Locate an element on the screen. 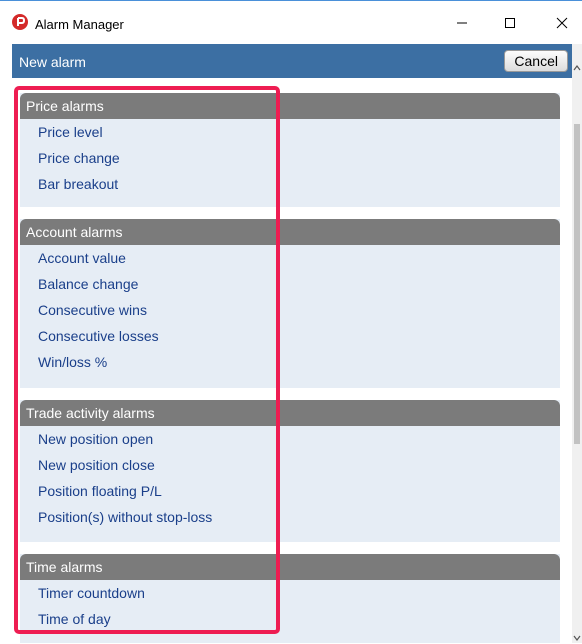 This screenshot has height=644, width=582. alarm-option-time-of-day: Time of day is located at coordinates (290, 619).